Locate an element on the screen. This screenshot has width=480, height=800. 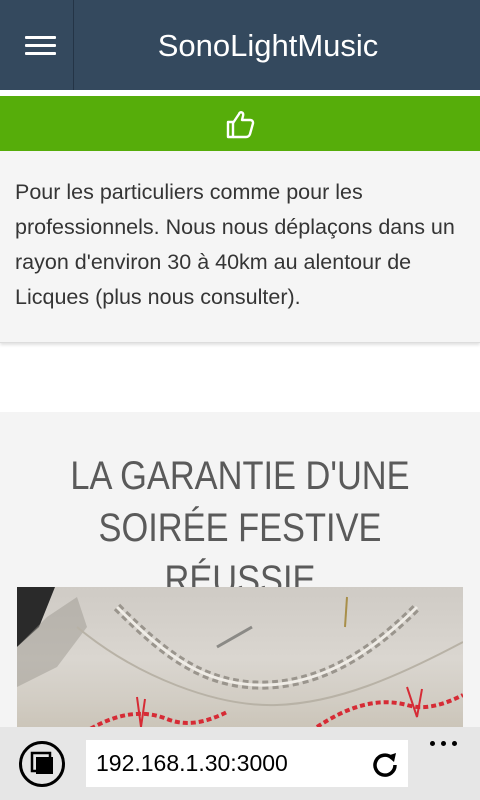
section-title-line1: LA GARANTIE D'UNE is located at coordinates (240, 476).